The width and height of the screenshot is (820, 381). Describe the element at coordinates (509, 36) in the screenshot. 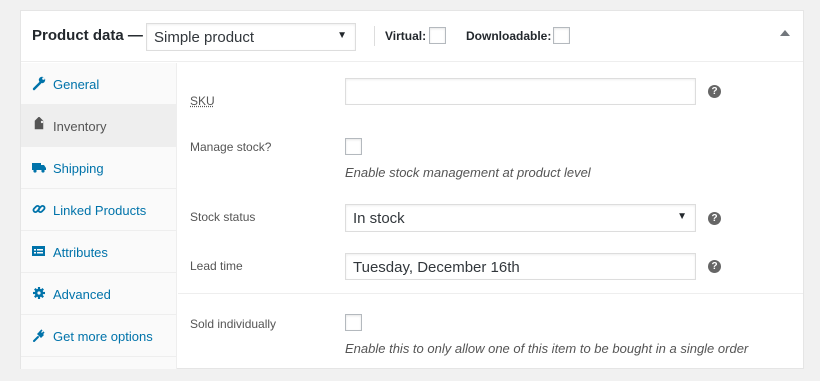

I see `downloadable-label: Downloadable:` at that location.